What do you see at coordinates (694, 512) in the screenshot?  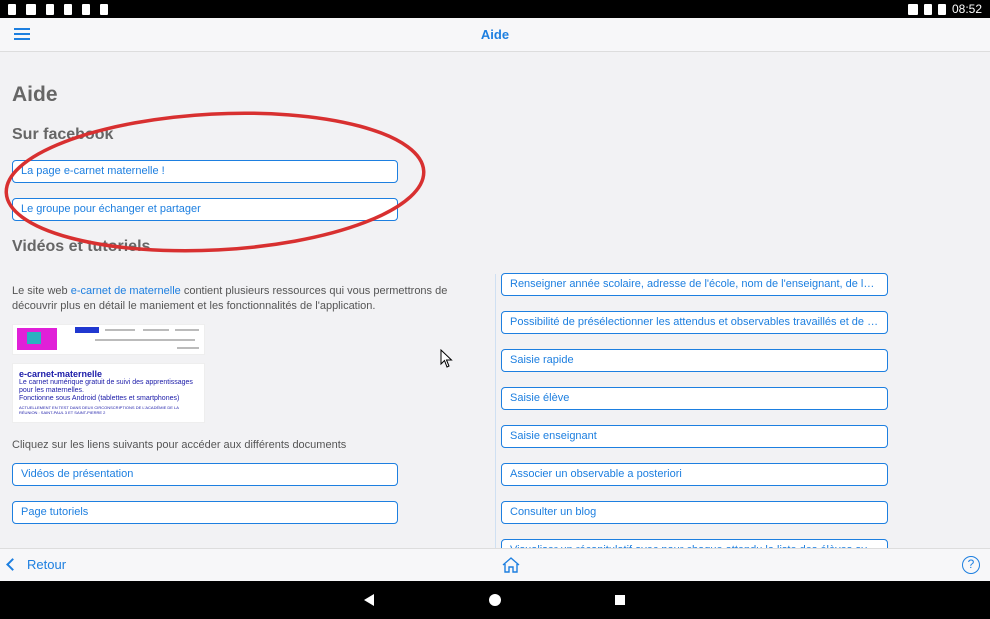 I see `tutorial-link: Consulter un blog` at bounding box center [694, 512].